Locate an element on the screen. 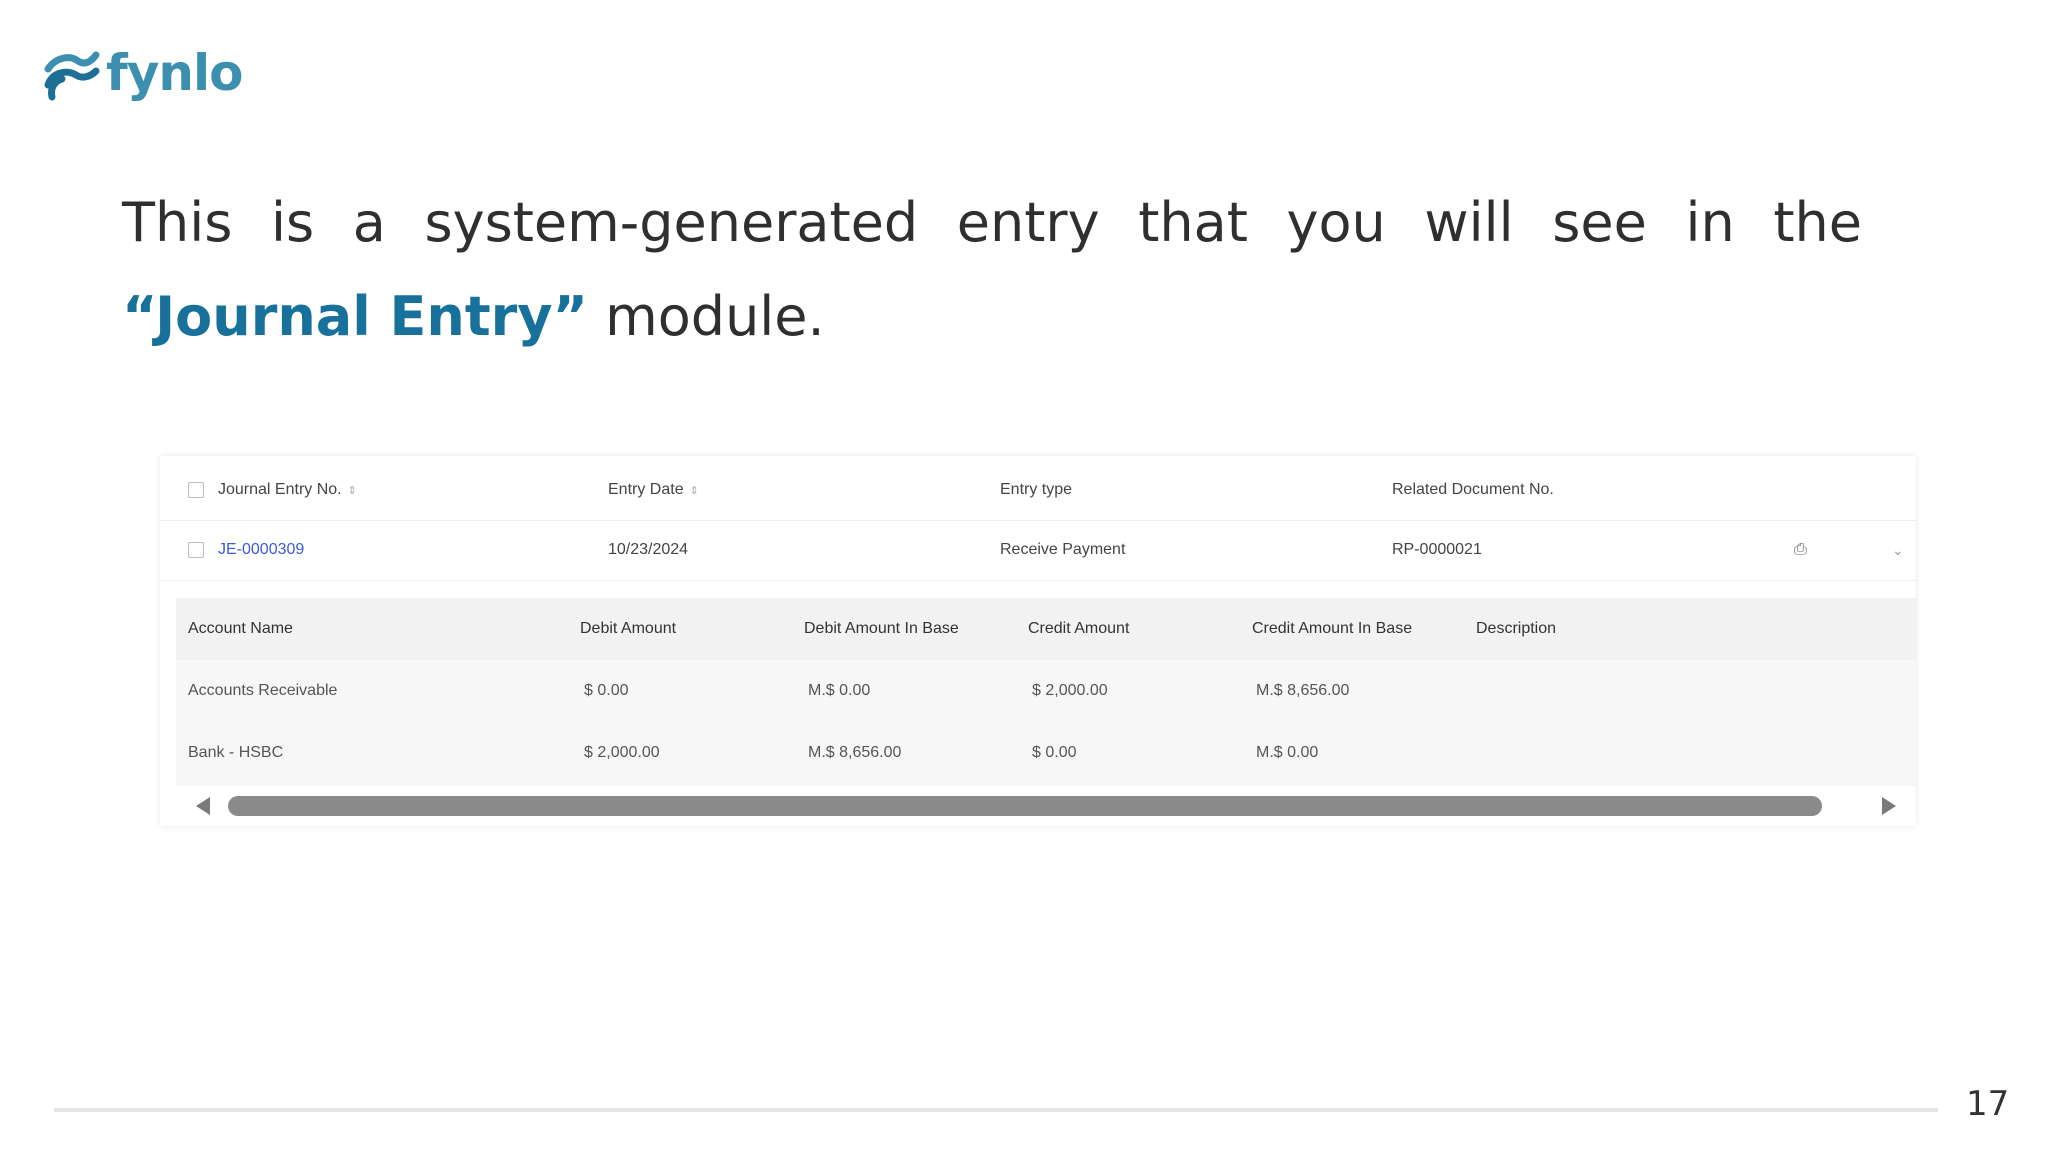 This screenshot has width=2048, height=1152. credit-amount: $ 2,000.00 is located at coordinates (1070, 690).